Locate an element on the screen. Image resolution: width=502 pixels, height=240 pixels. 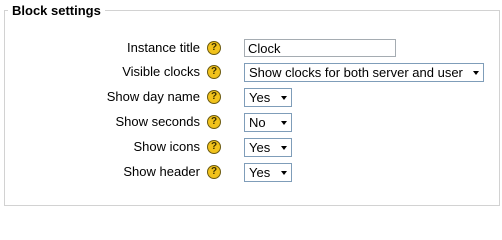
block-settings-legend: Block settings is located at coordinates (56, 11).